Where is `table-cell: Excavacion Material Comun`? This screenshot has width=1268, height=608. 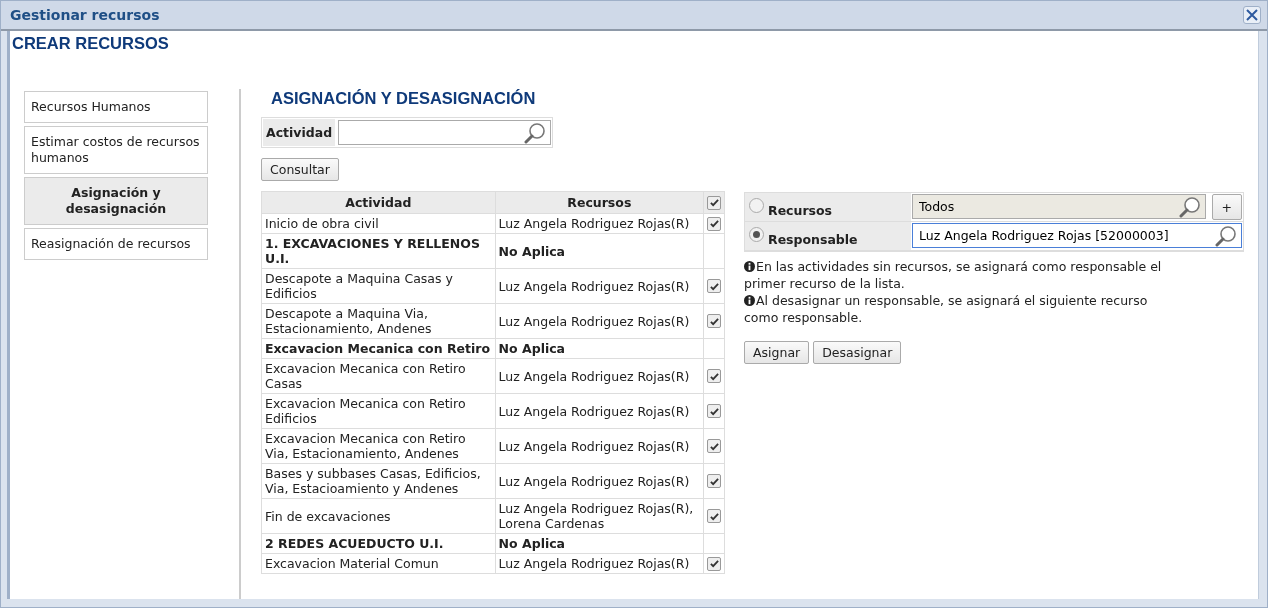
table-cell: Excavacion Material Comun is located at coordinates (378, 563).